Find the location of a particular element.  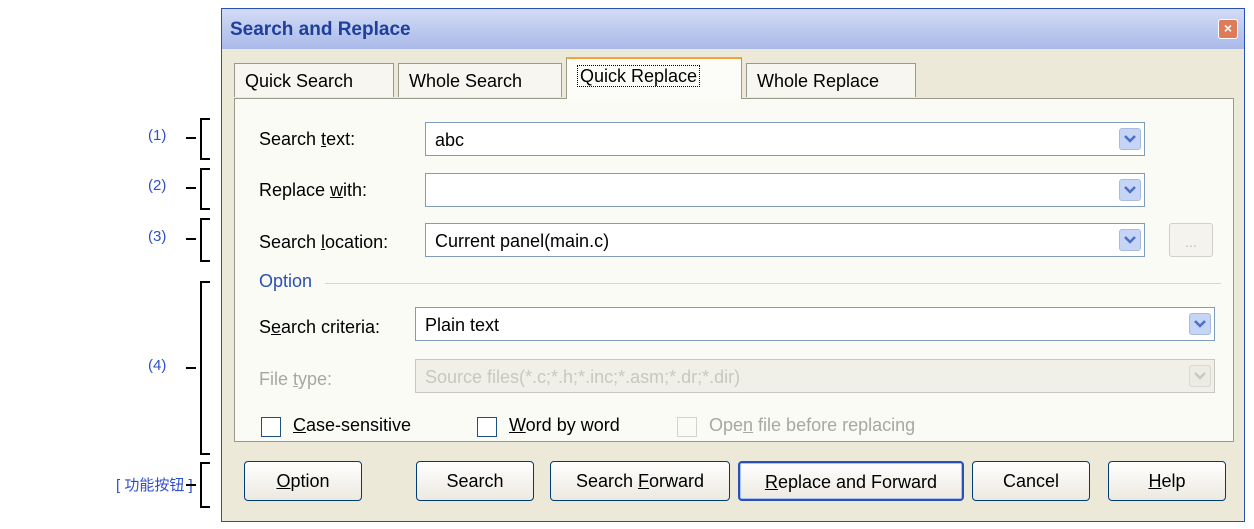

tab-whole-replace: Whole Replace is located at coordinates (831, 80).